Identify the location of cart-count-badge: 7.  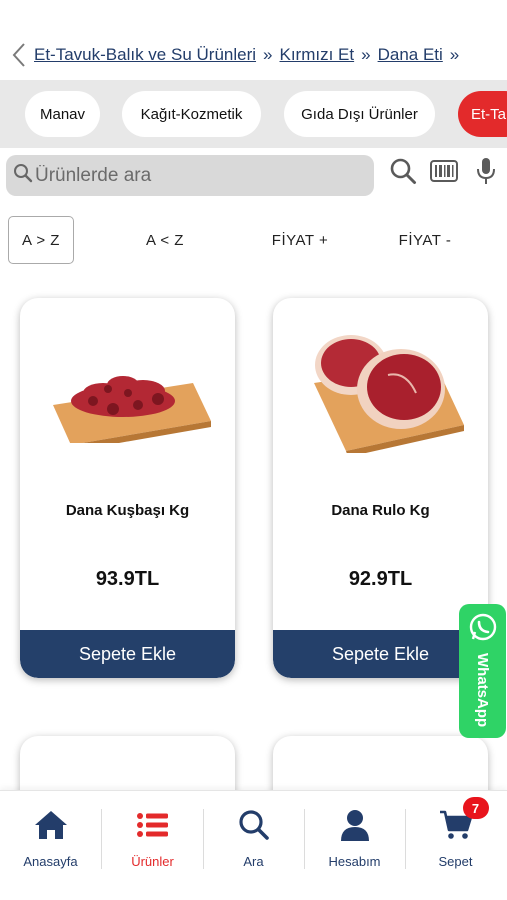
(475, 808).